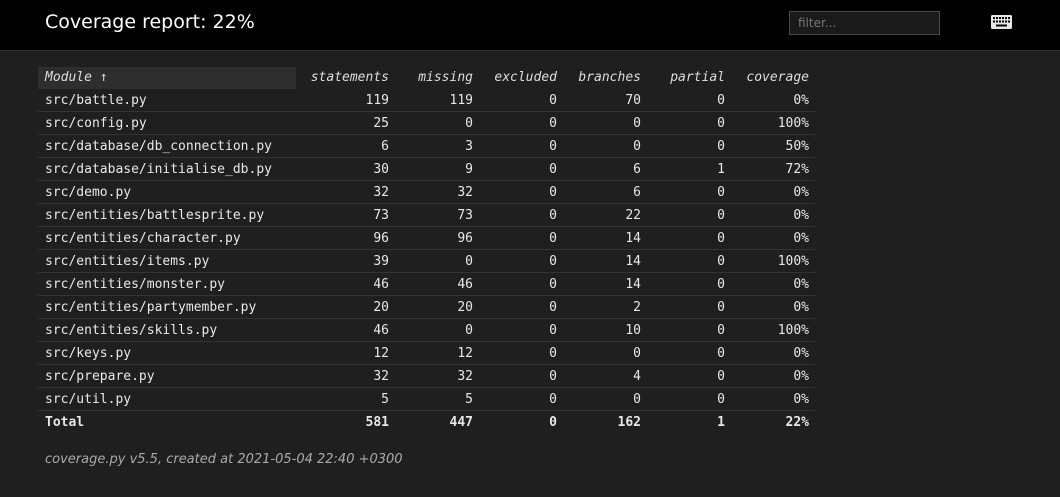  Describe the element at coordinates (381, 353) in the screenshot. I see `statements-cell: 12` at that location.